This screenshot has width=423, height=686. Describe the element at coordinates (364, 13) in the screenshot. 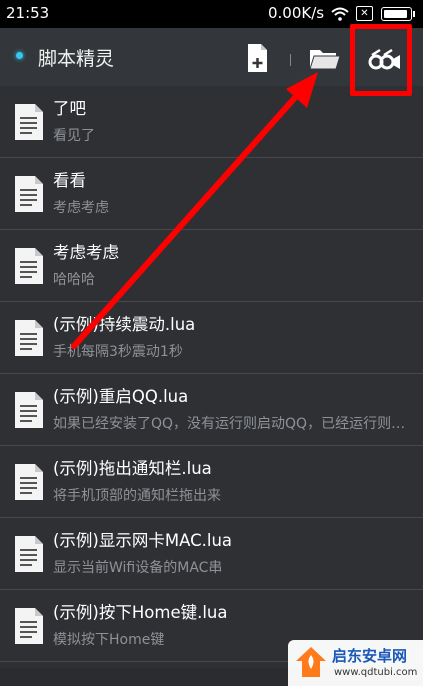

I see `no-sim-icon: ✕` at that location.